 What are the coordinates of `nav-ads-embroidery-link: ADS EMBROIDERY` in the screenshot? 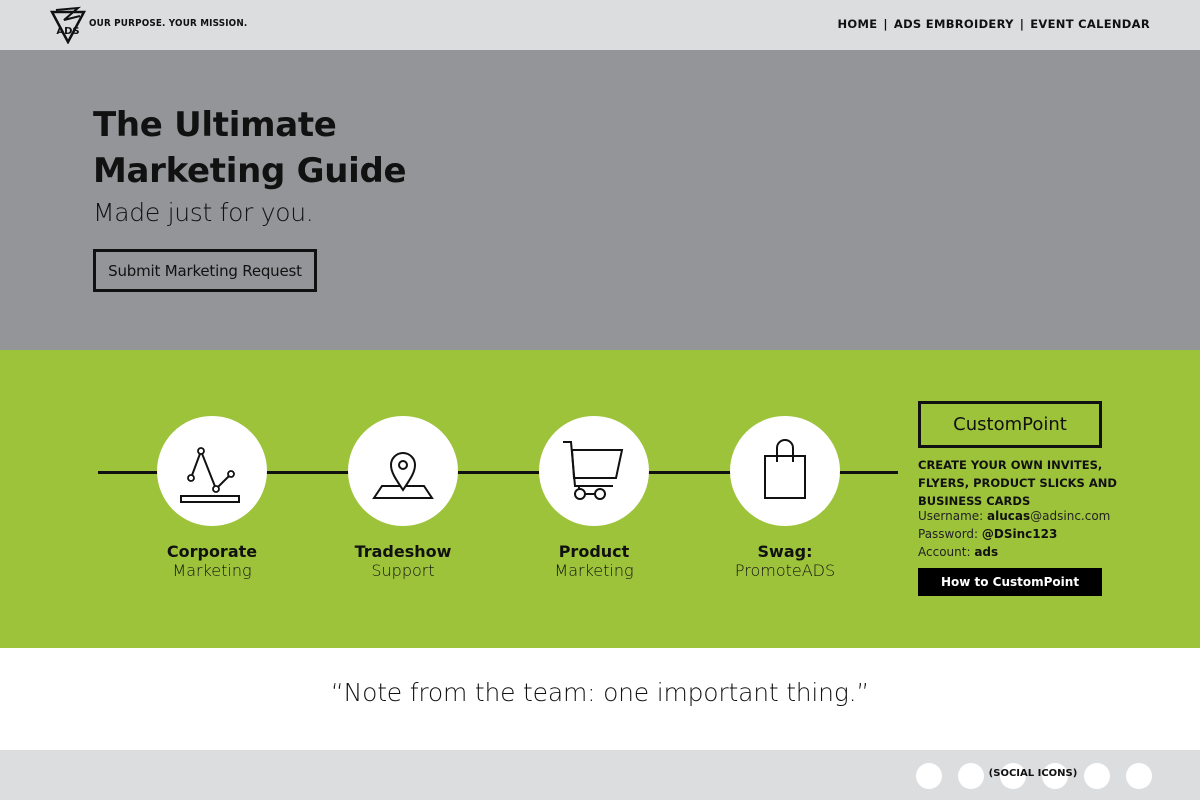 It's located at (954, 24).